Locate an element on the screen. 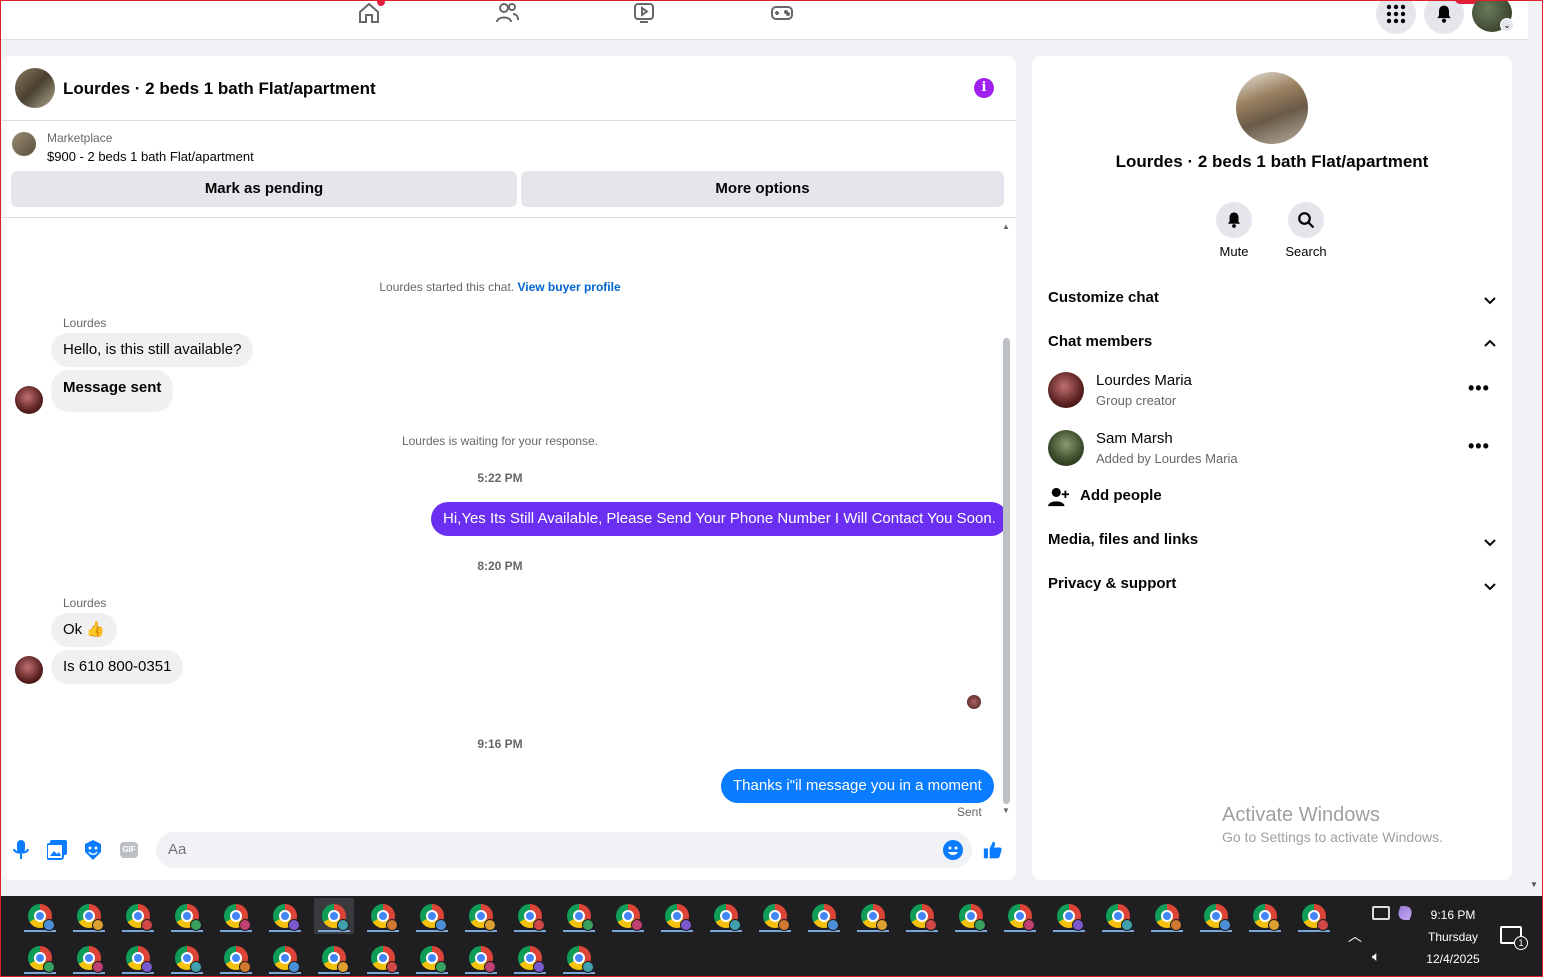  details-title: Lourdes · 2 beds 1 bath Flat/apartment is located at coordinates (1272, 161).